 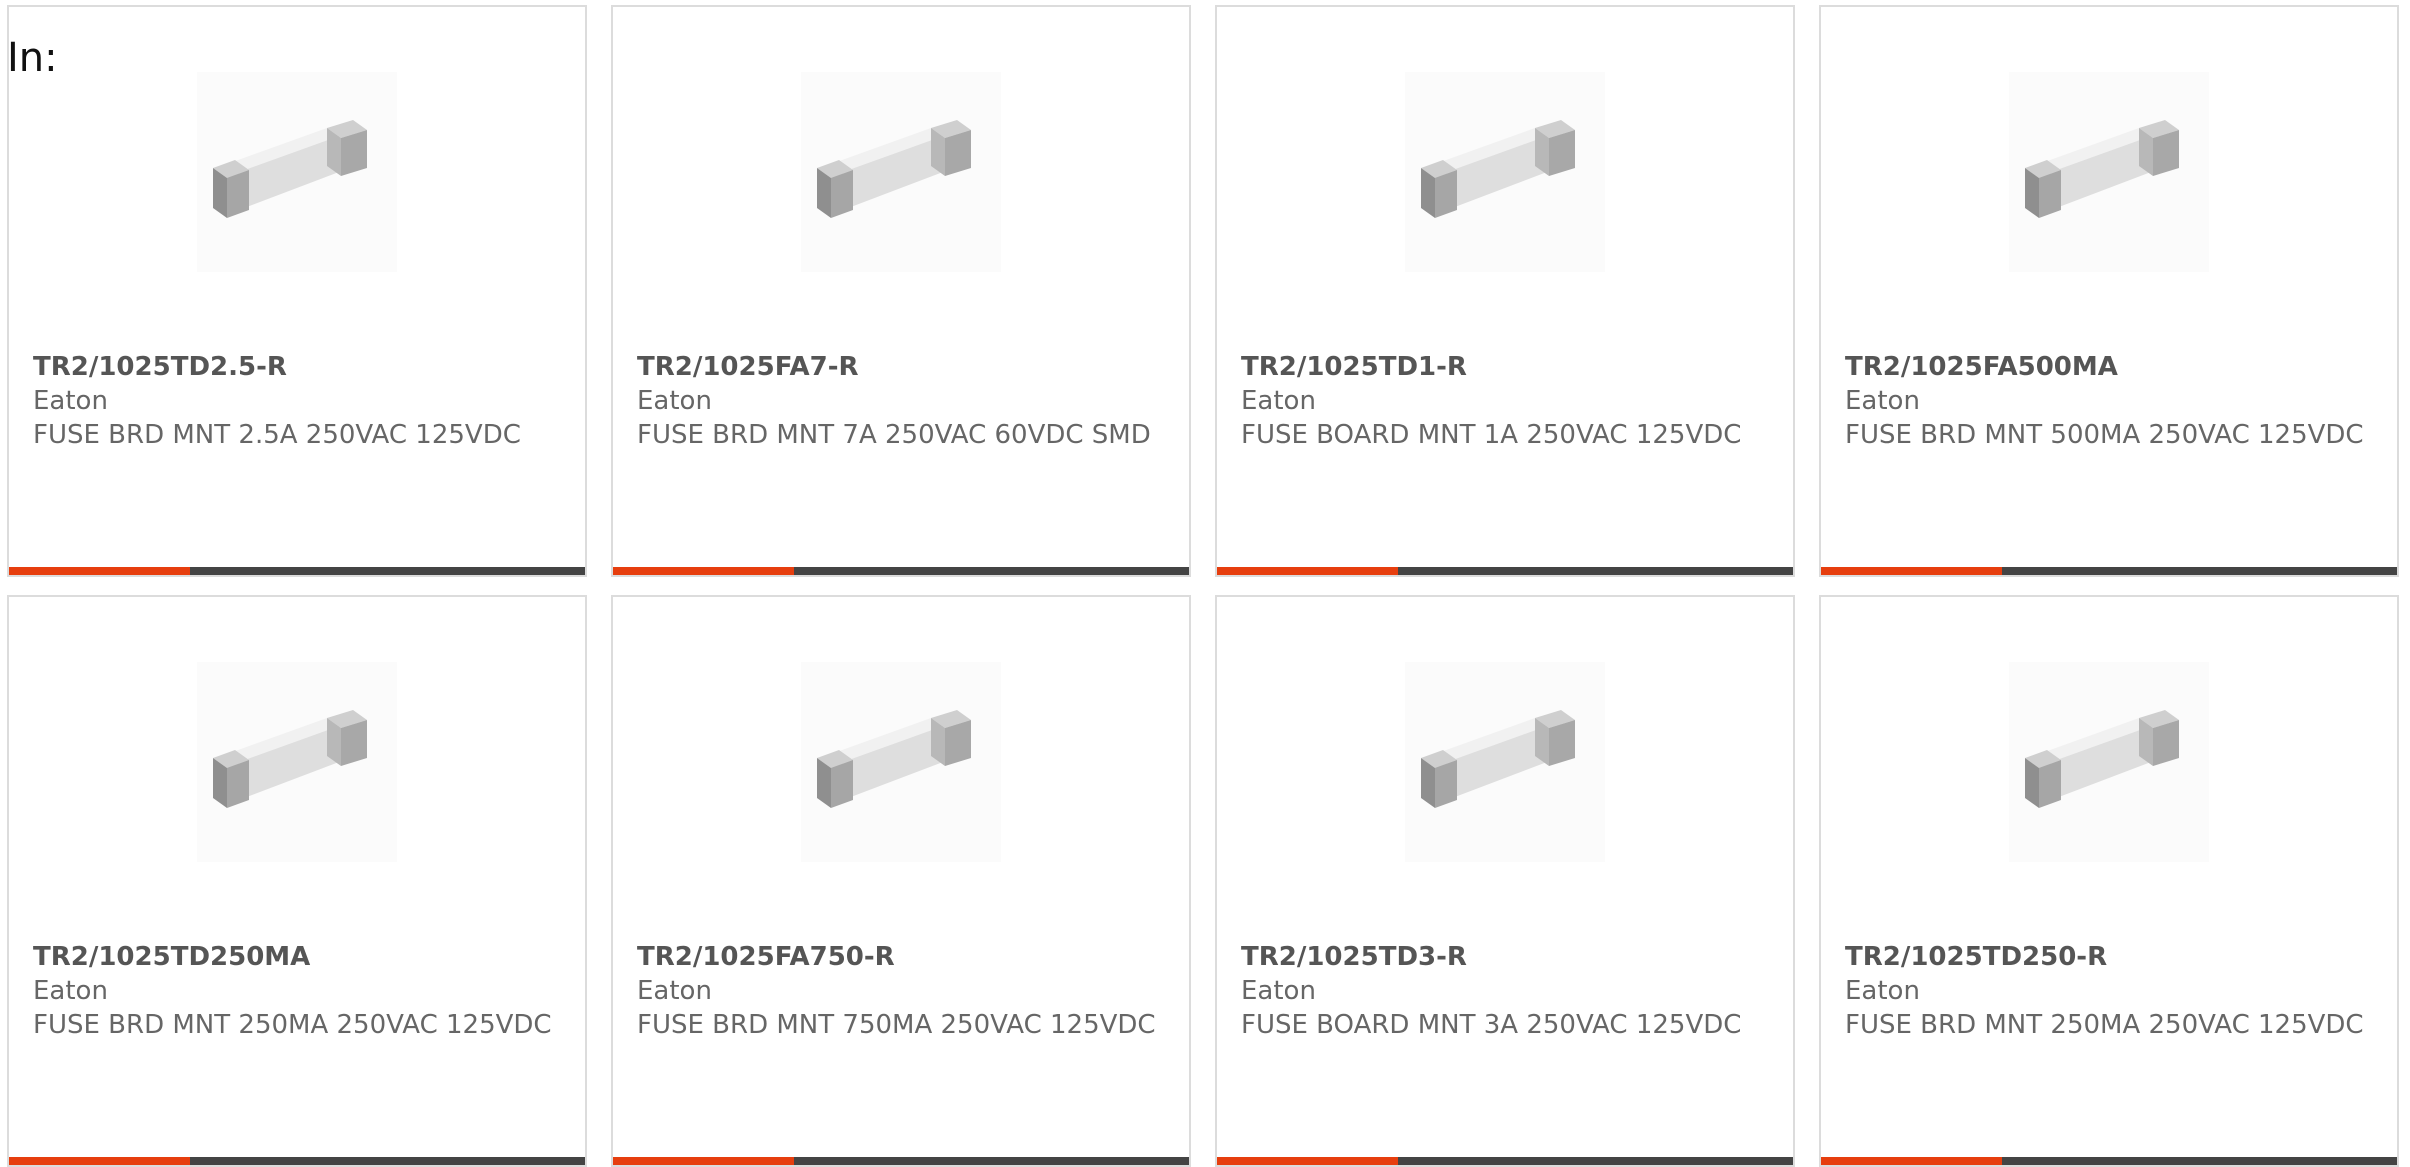 What do you see at coordinates (896, 1025) in the screenshot?
I see `product-description: FUSE BRD MNT 750MA 250VAC 125VDC` at bounding box center [896, 1025].